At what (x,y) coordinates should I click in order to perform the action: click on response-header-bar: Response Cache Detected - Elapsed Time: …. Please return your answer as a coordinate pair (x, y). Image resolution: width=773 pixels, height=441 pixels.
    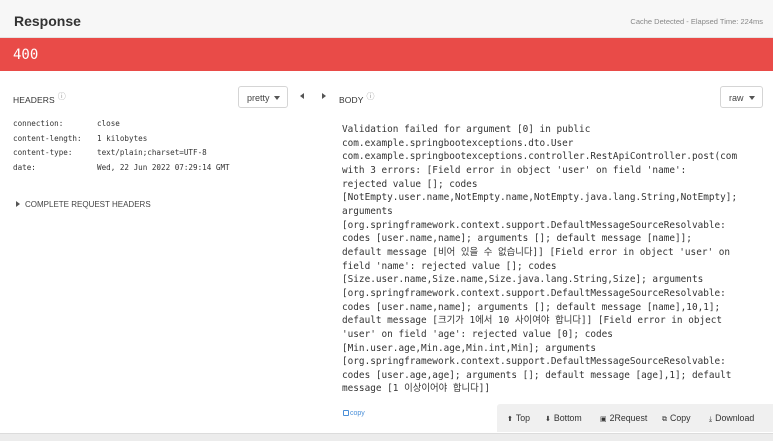
    Looking at the image, I should click on (386, 19).